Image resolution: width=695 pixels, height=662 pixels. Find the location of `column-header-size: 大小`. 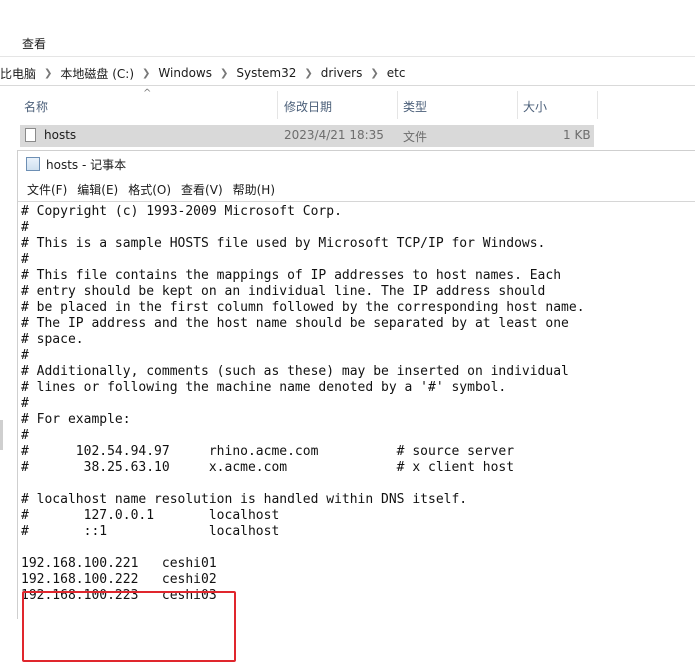

column-header-size: 大小 is located at coordinates (535, 106).